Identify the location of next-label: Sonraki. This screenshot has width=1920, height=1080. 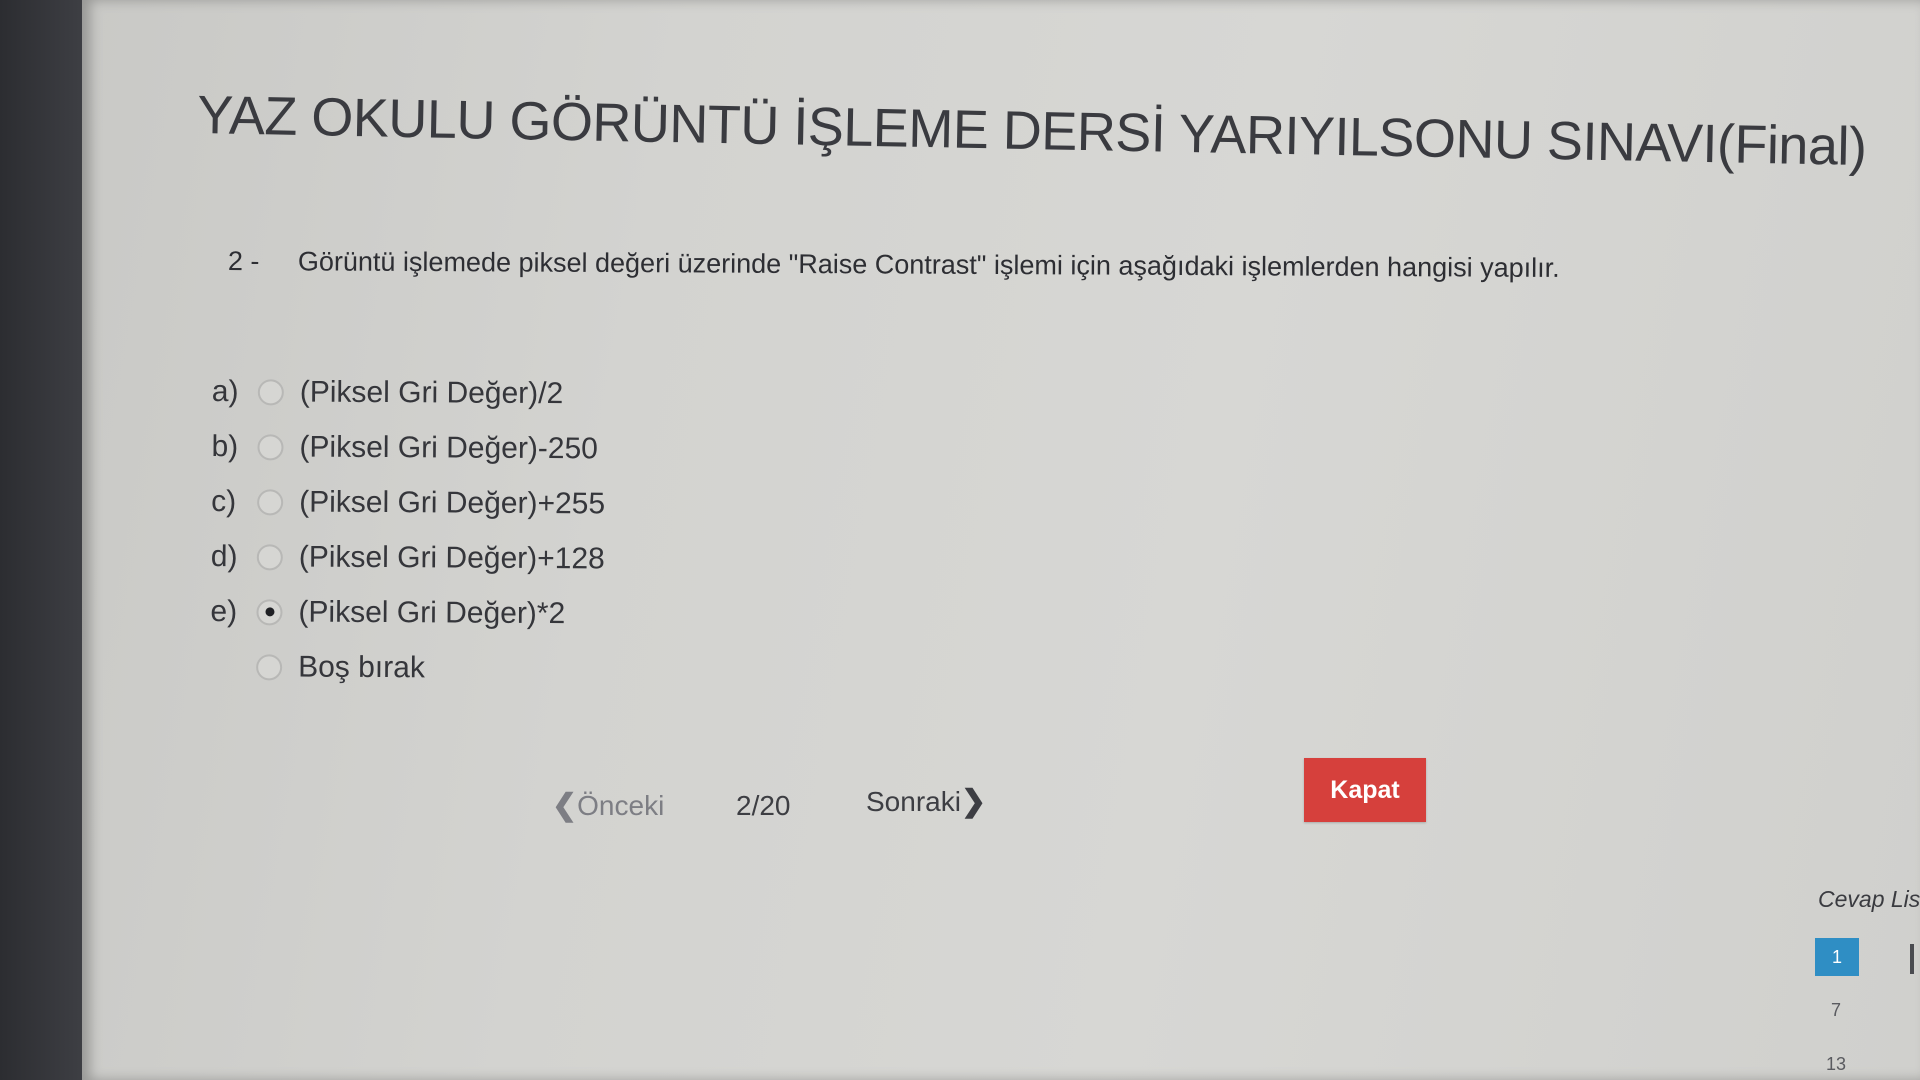
(913, 801).